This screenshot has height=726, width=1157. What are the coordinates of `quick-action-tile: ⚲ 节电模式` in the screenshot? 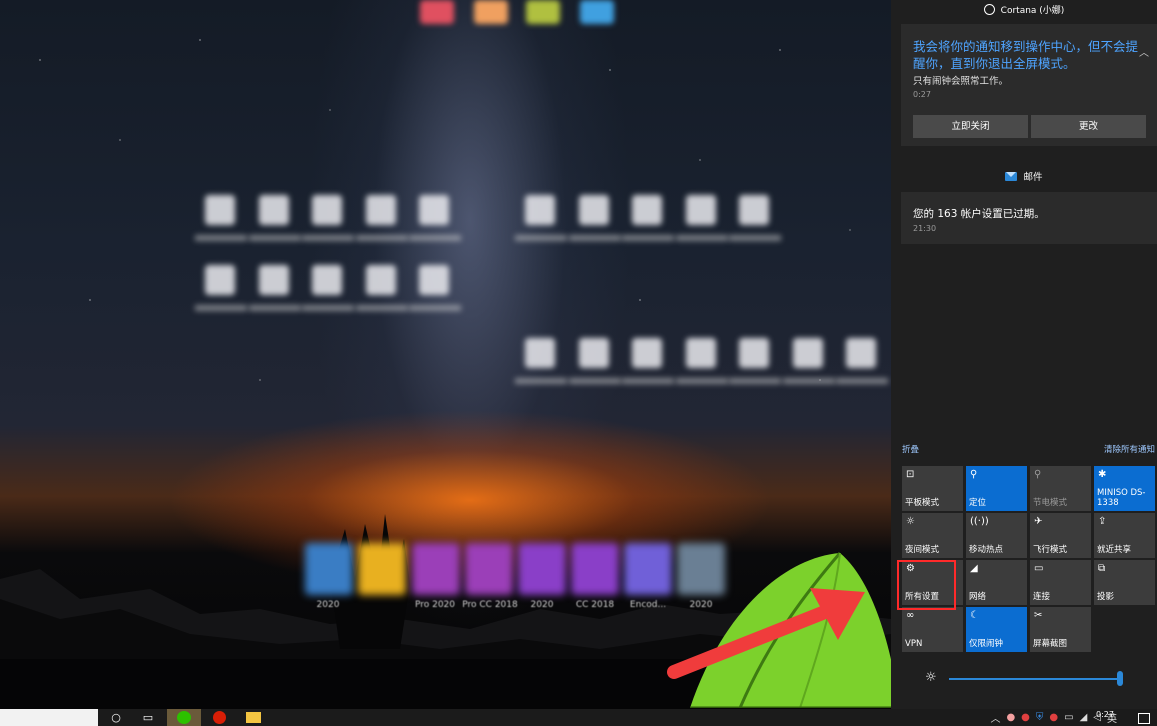 It's located at (1060, 488).